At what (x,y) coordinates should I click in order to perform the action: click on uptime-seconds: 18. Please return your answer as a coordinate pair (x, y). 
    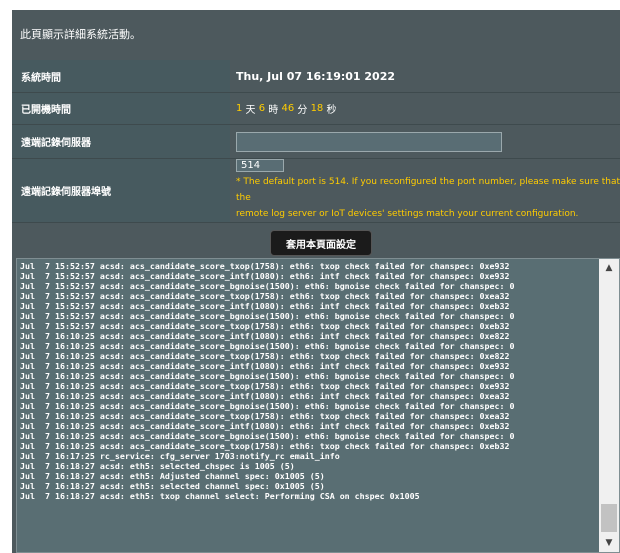
    Looking at the image, I should click on (317, 108).